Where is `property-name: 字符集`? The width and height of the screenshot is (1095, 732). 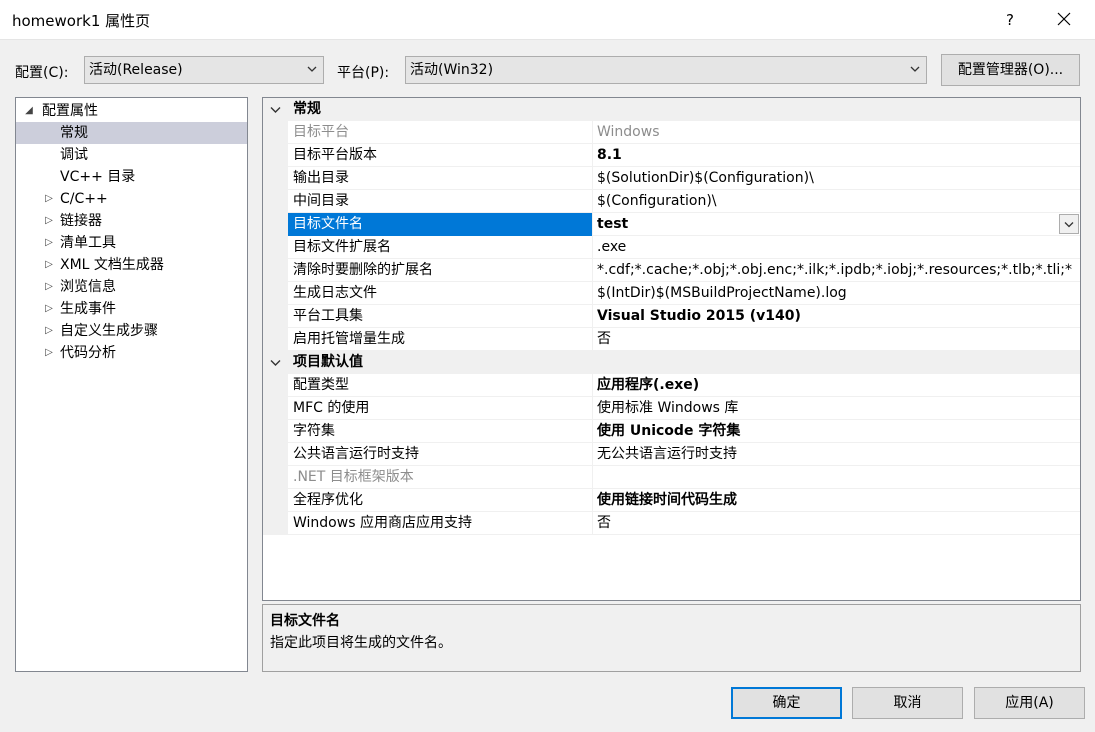
property-name: 字符集 is located at coordinates (440, 431).